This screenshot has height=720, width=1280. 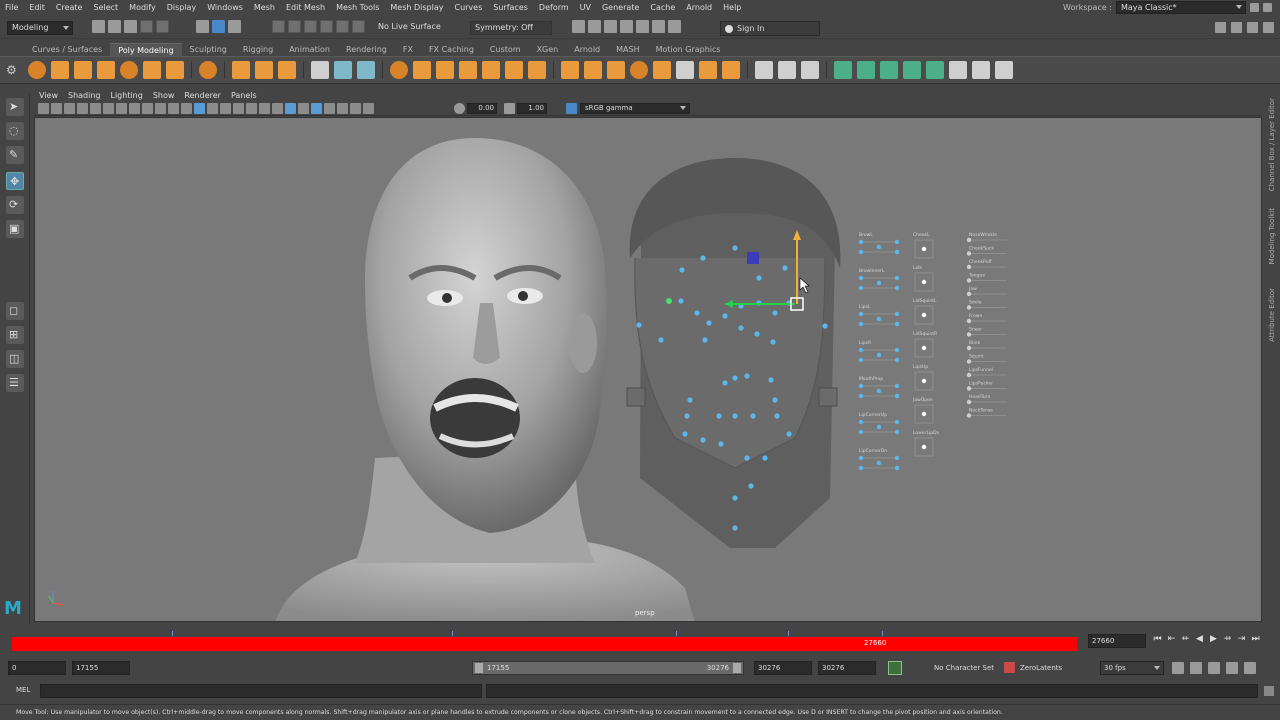 I want to click on collapse-icon, so click(x=810, y=70).